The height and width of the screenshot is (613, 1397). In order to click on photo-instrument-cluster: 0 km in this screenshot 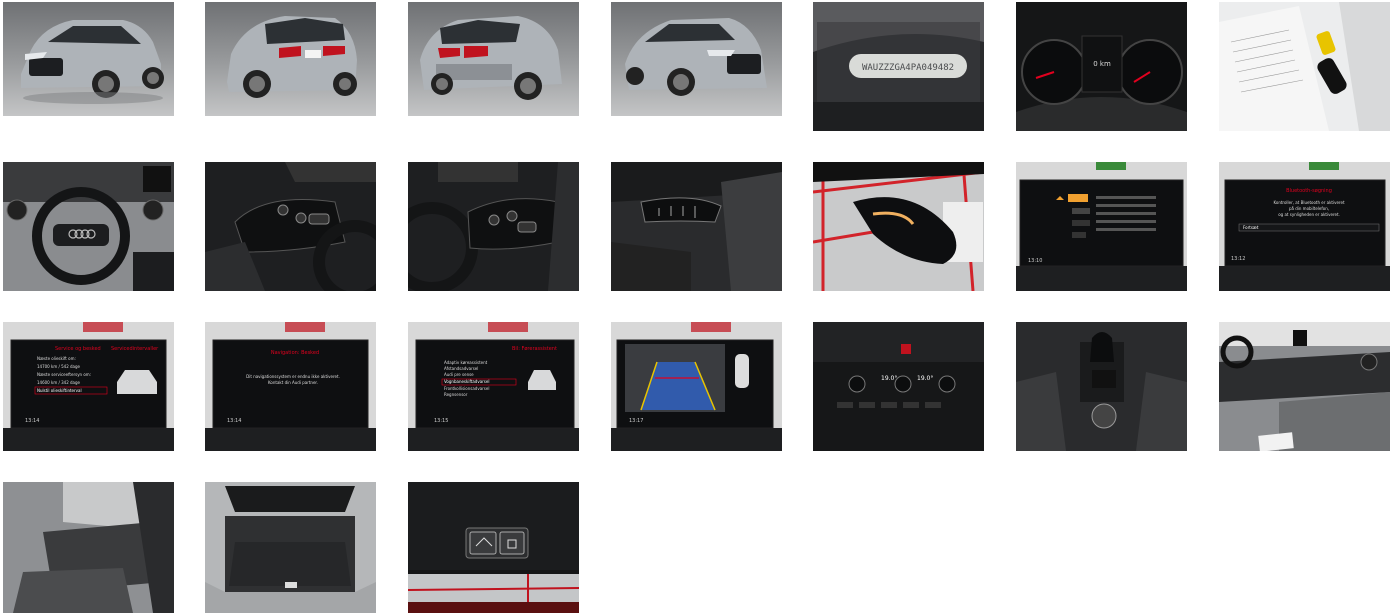, I will do `click(1101, 66)`.